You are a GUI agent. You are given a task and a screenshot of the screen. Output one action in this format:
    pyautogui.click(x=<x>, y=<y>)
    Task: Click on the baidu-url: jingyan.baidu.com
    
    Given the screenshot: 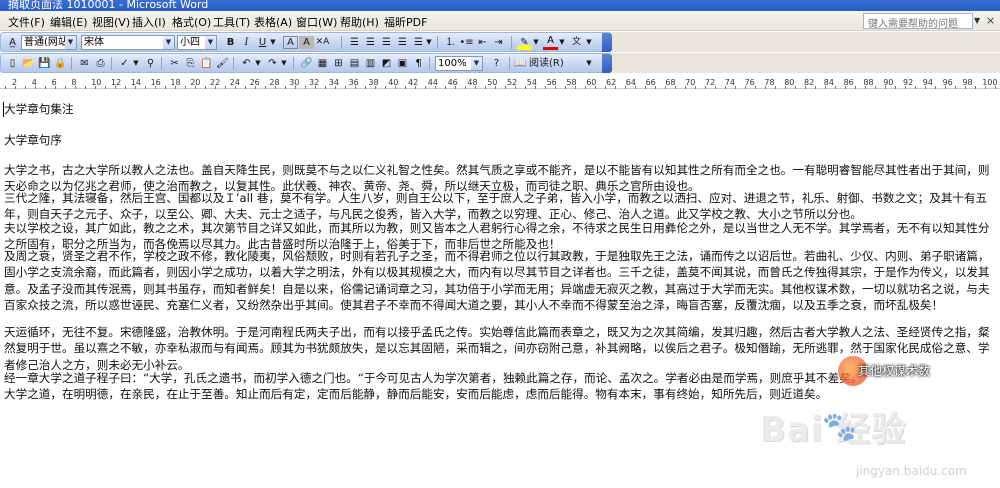 What is the action you would take?
    pyautogui.click(x=911, y=471)
    